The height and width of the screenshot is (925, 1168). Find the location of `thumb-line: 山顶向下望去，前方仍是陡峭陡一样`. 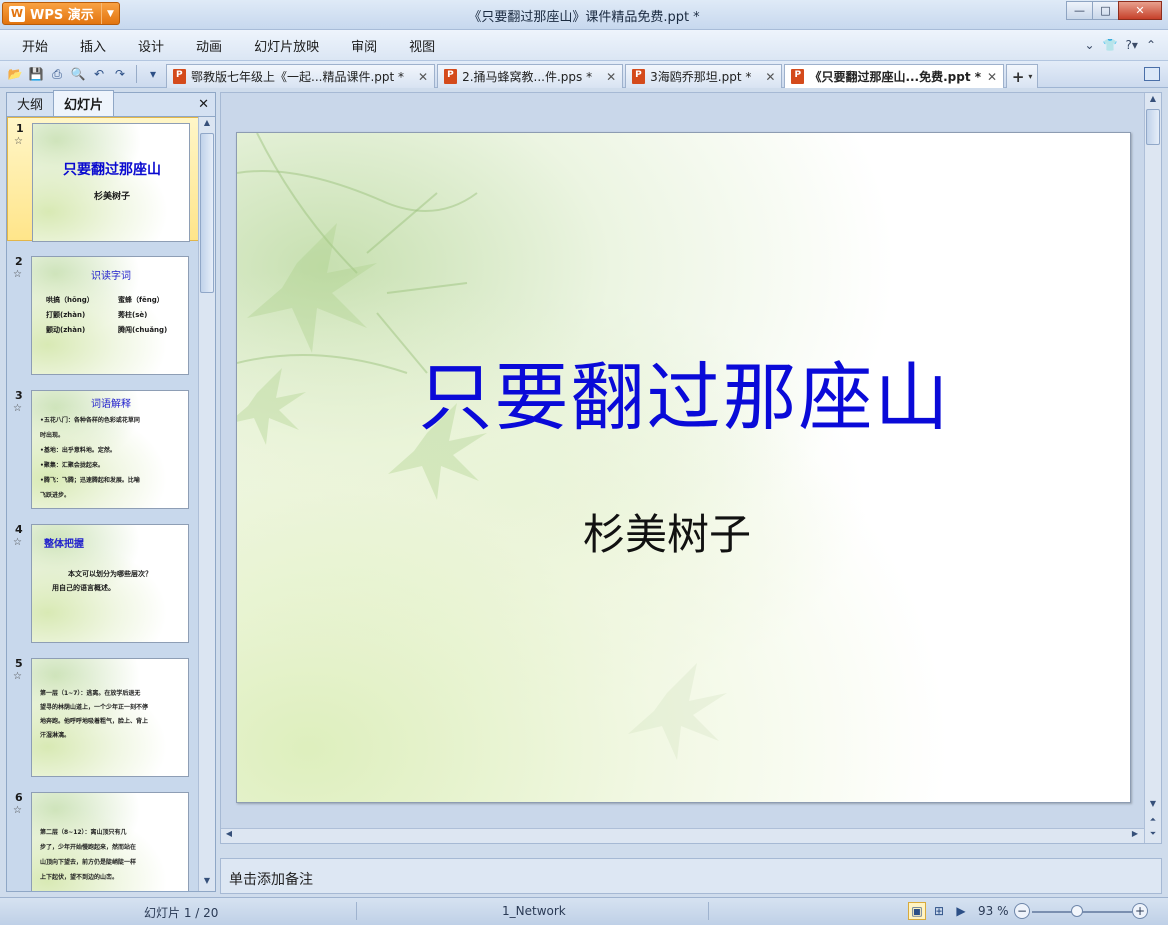

thumb-line: 山顶向下望去，前方仍是陡峭陡一样 is located at coordinates (88, 862).